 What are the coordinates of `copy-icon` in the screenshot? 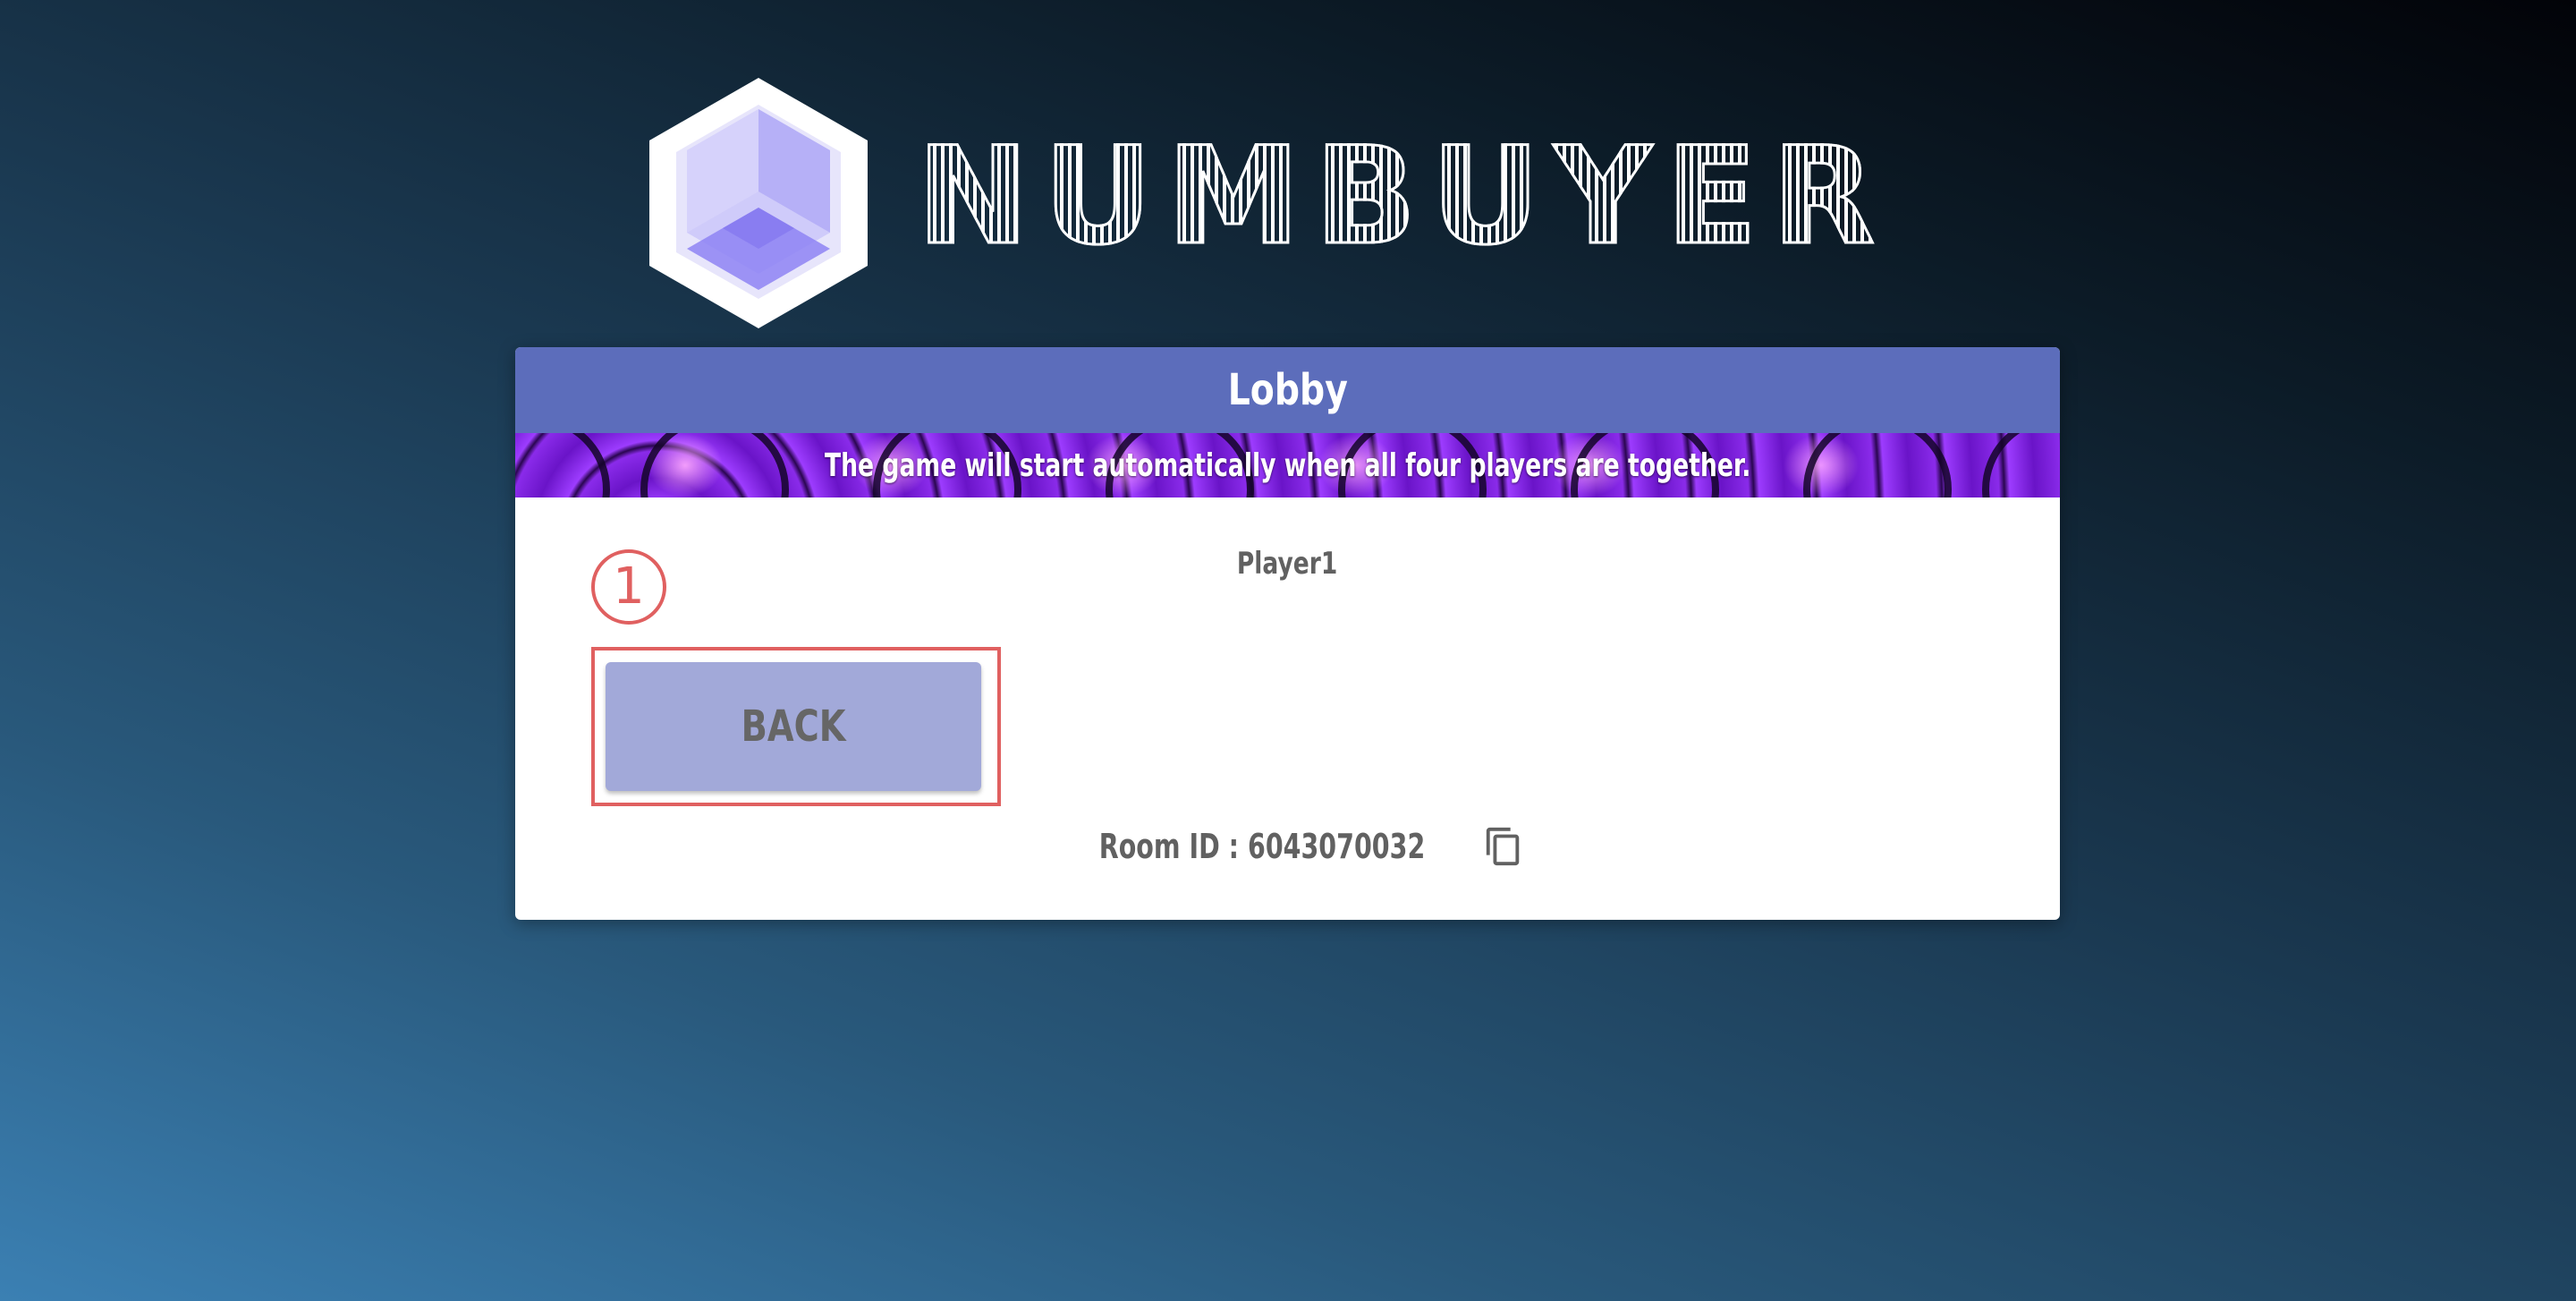 It's located at (1502, 846).